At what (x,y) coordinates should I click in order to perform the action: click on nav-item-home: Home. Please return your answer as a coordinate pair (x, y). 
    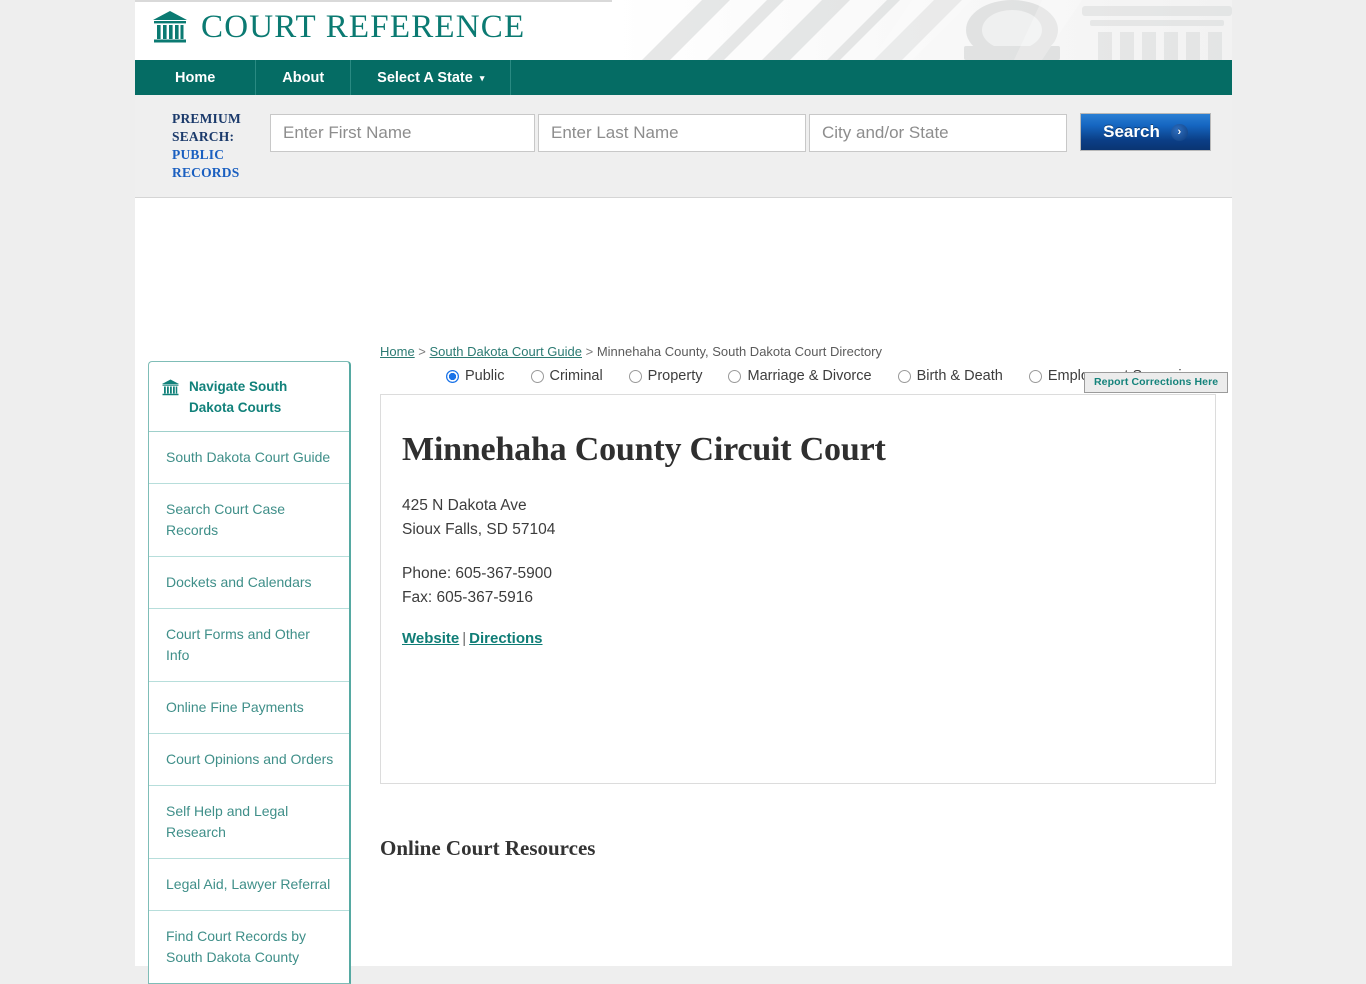
    Looking at the image, I should click on (196, 77).